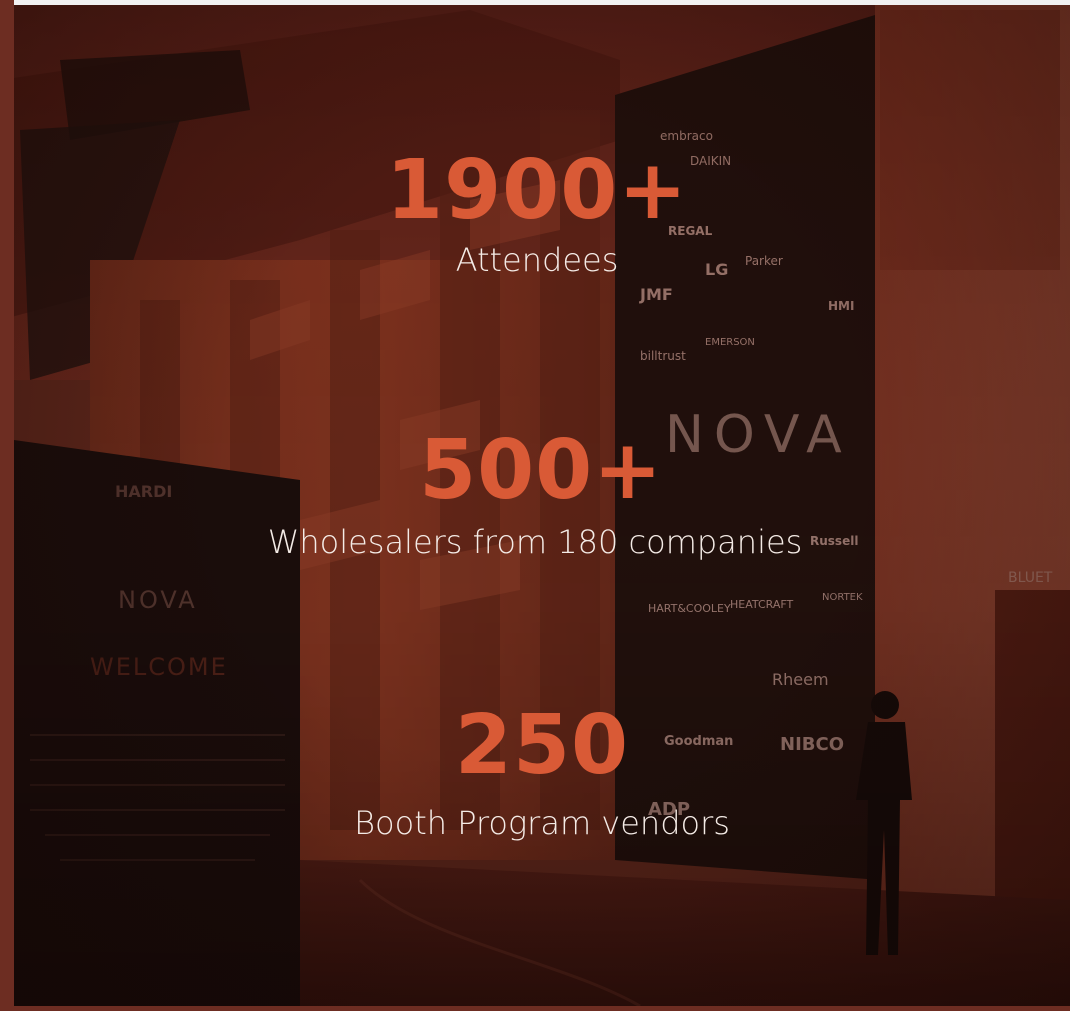 Image resolution: width=1070 pixels, height=1011 pixels. What do you see at coordinates (535, 542) in the screenshot?
I see `stat-label: Wholesalers from 180 companies` at bounding box center [535, 542].